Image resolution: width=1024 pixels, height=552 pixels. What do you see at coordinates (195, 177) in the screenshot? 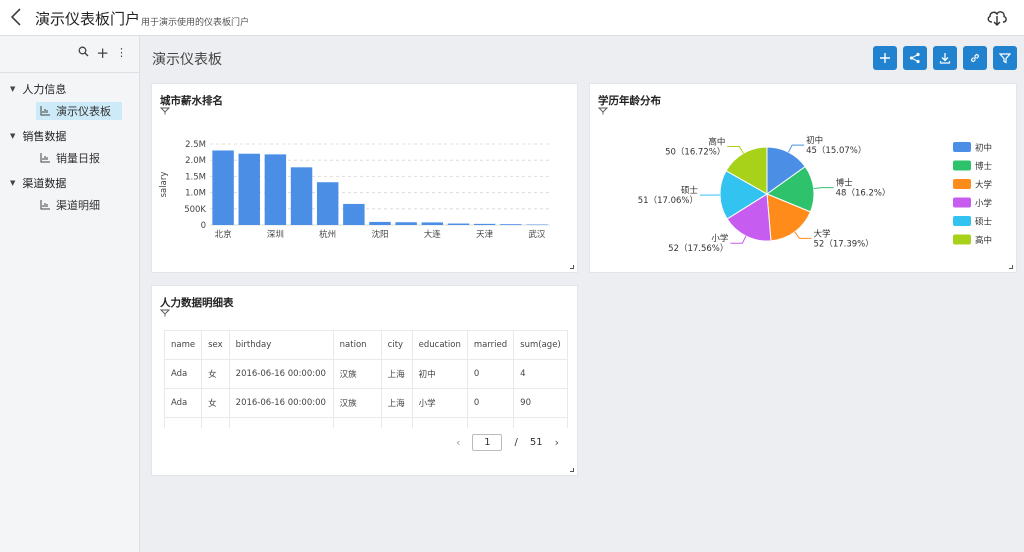
I see `y-tick-label: 1.5M` at bounding box center [195, 177].